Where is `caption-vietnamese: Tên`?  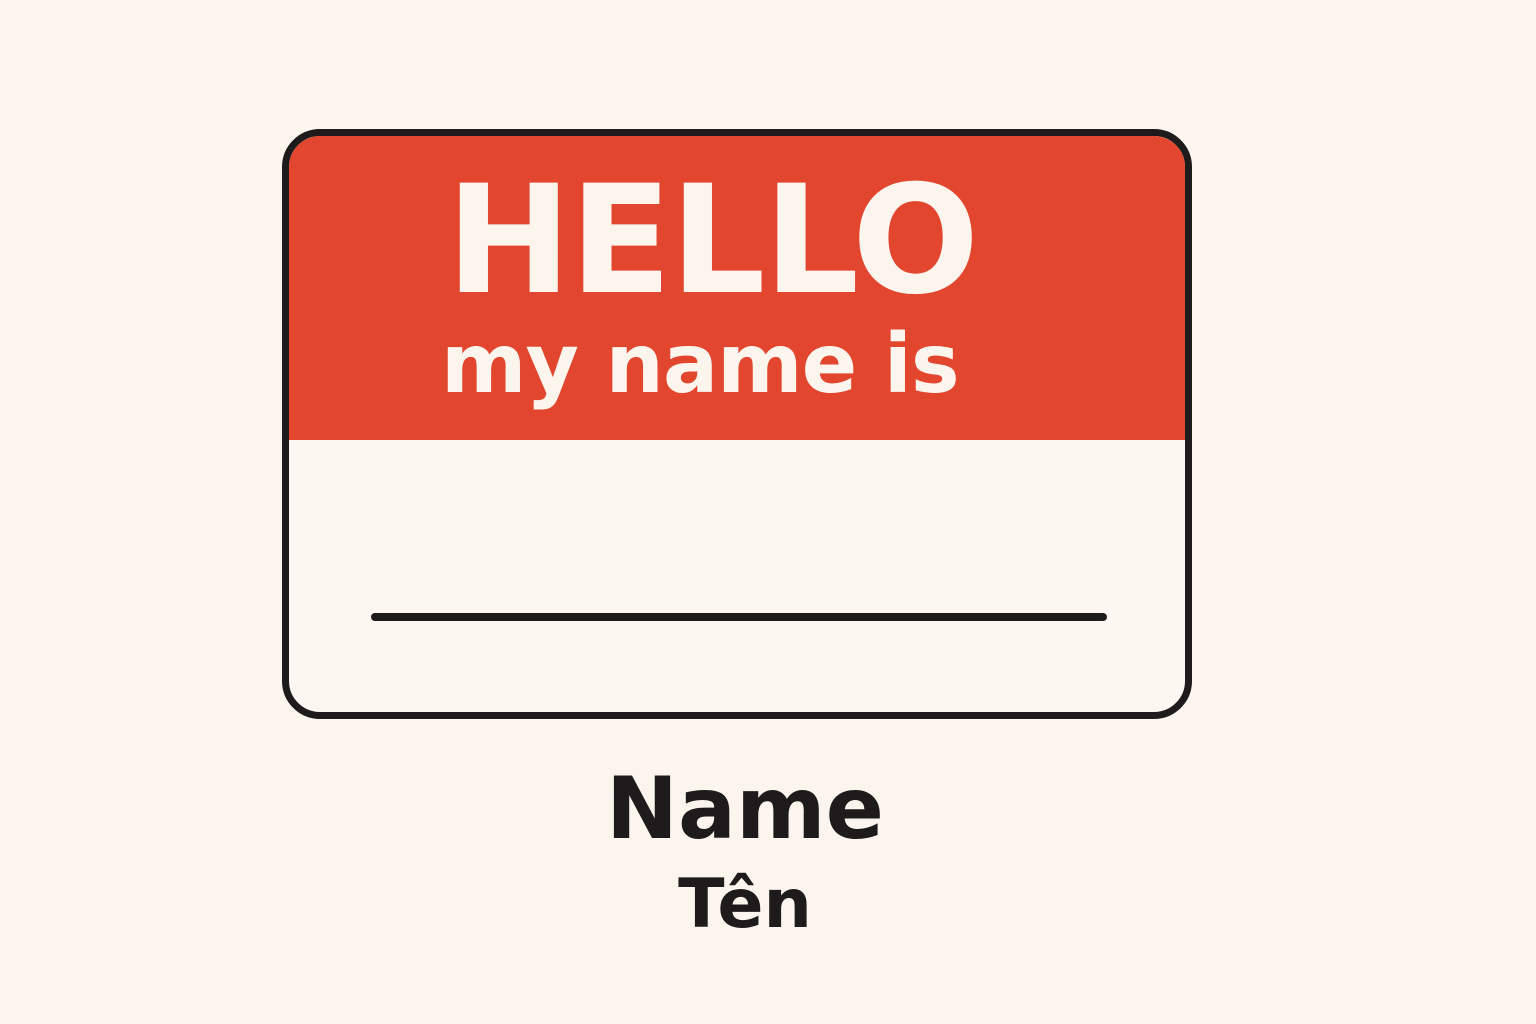
caption-vietnamese: Tên is located at coordinates (745, 904).